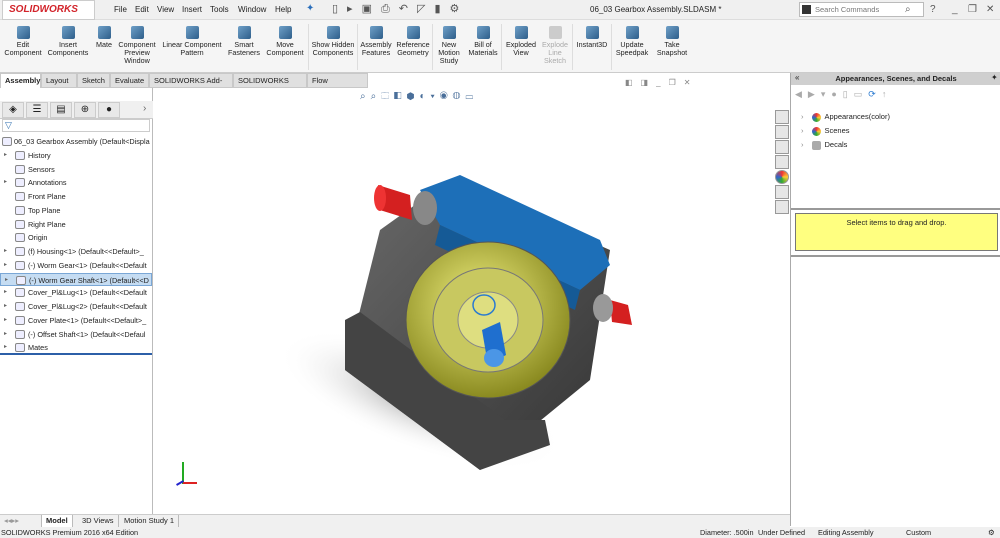  What do you see at coordinates (76, 292) in the screenshot?
I see `tree-item: ▸ Cover_Pl&Lug<1> (Default<<Default` at bounding box center [76, 292].